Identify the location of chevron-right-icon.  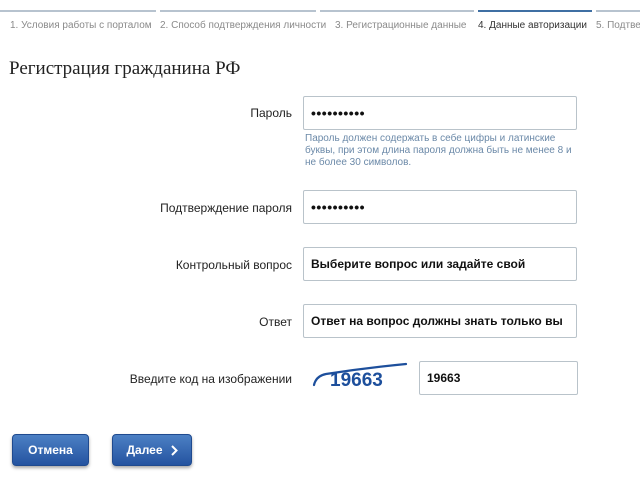
(174, 450).